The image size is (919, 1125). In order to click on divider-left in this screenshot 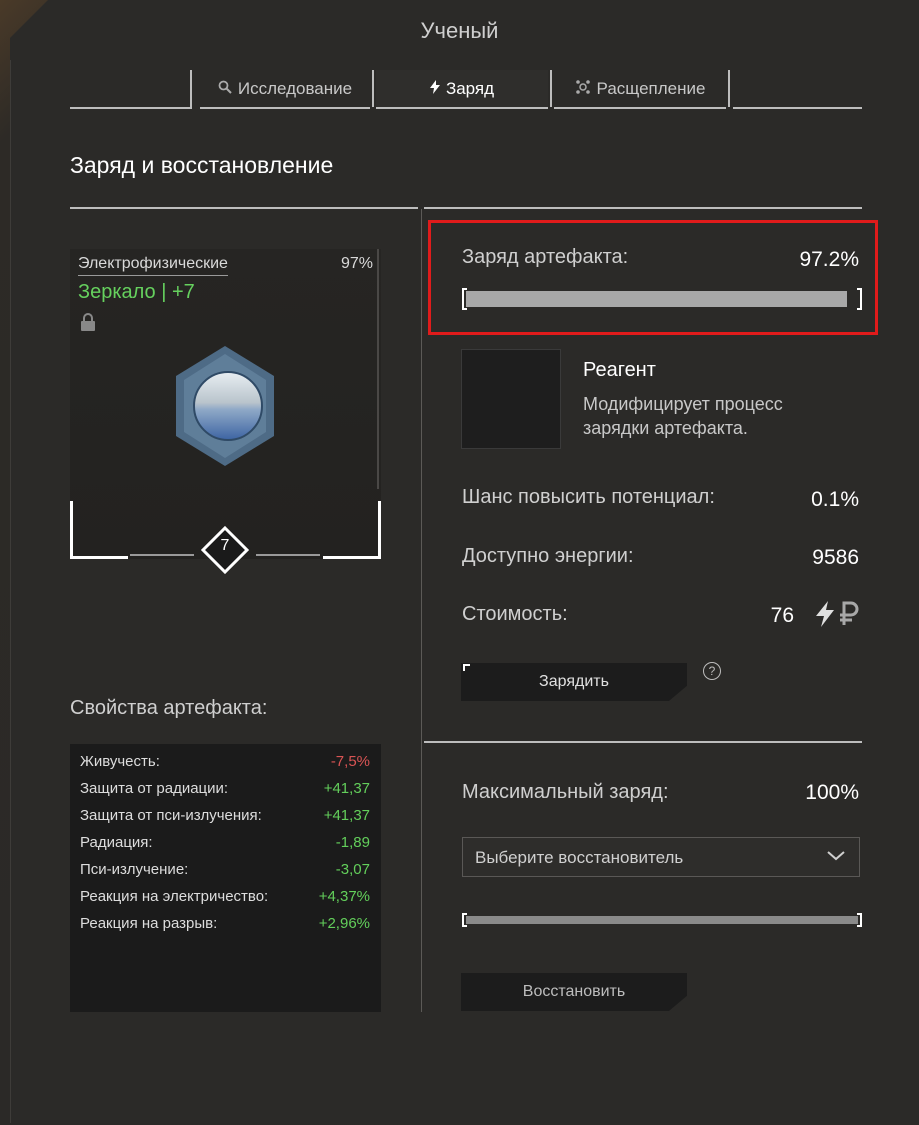, I will do `click(244, 208)`.